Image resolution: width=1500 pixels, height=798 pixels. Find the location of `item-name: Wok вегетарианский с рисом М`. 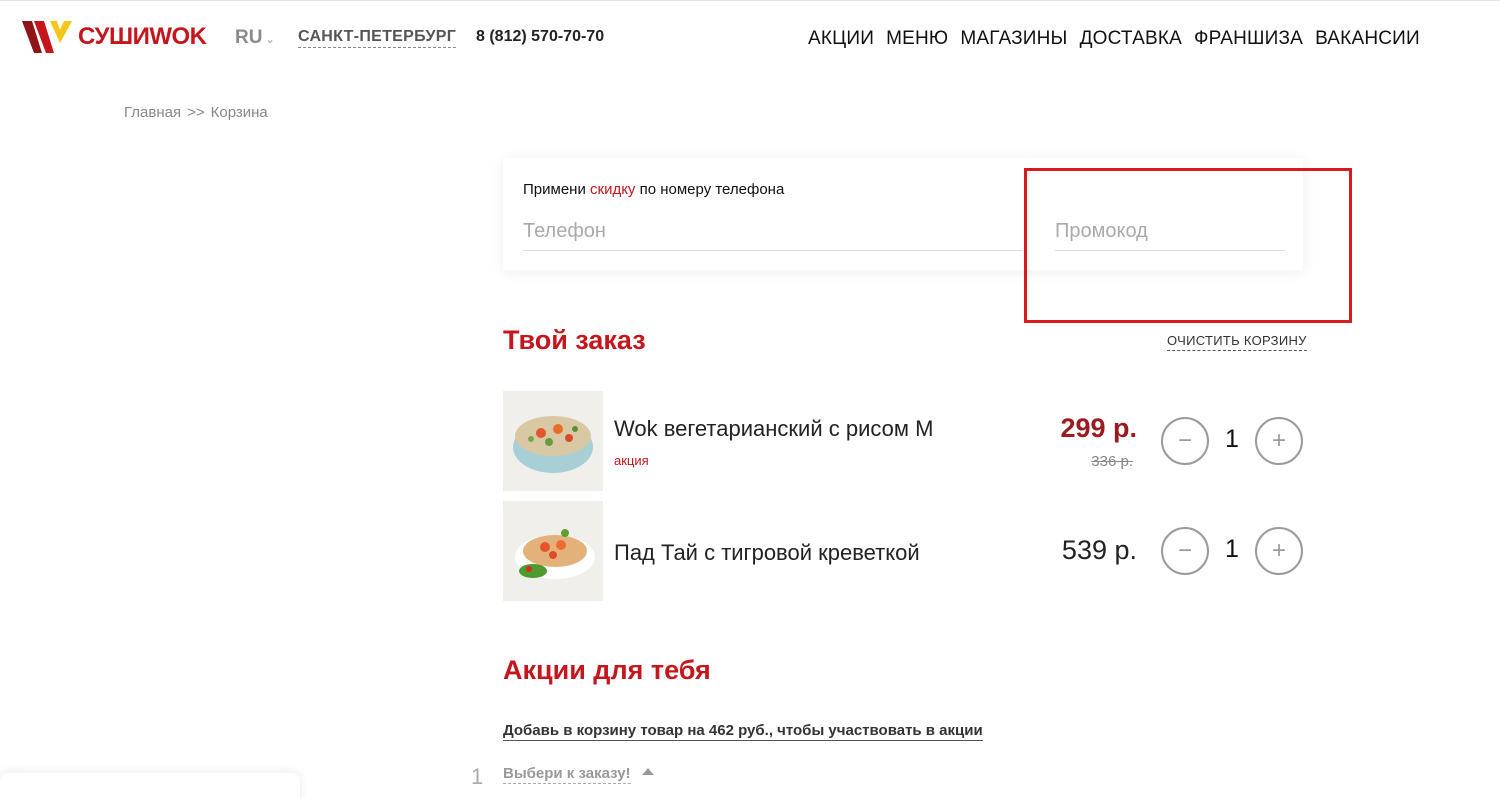

item-name: Wok вегетарианский с рисом М is located at coordinates (773, 429).